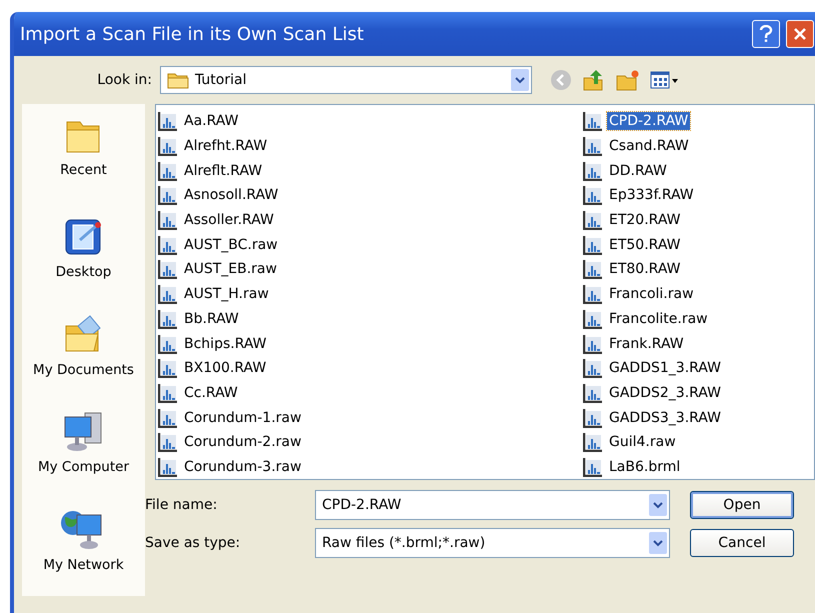 The height and width of the screenshot is (613, 815). What do you see at coordinates (226, 294) in the screenshot?
I see `file-item: AUST_H.raw` at bounding box center [226, 294].